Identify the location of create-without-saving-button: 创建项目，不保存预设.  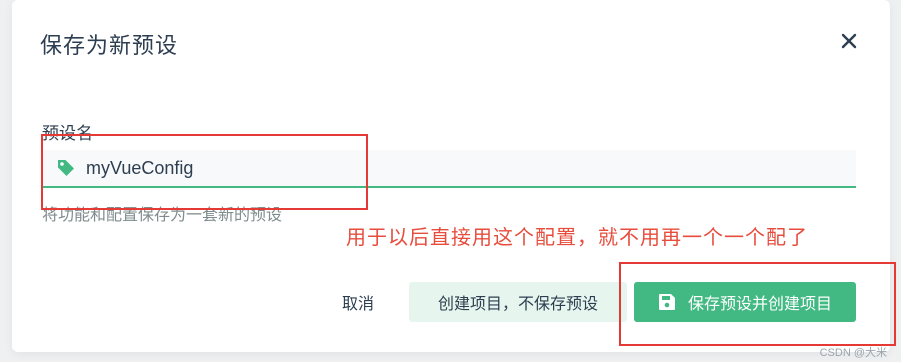
(518, 302).